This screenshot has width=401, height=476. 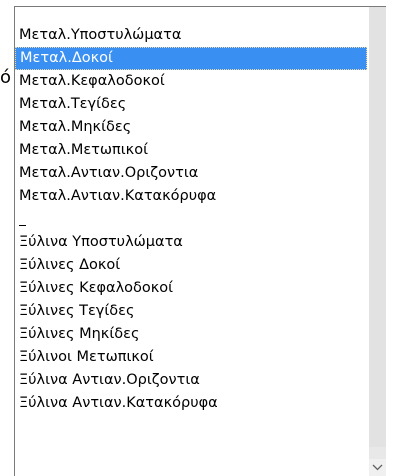 What do you see at coordinates (118, 403) in the screenshot?
I see `list-item-label: Ξύλινα Αντιαν.Κατακόρυφα` at bounding box center [118, 403].